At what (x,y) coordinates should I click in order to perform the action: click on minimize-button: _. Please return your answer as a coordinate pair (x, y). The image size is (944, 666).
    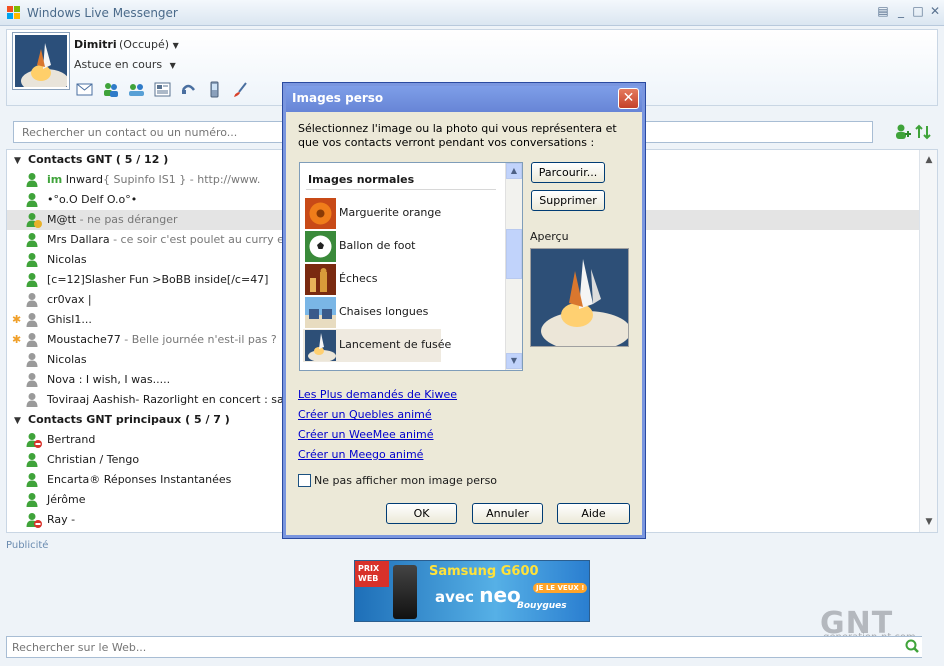
    Looking at the image, I should click on (901, 11).